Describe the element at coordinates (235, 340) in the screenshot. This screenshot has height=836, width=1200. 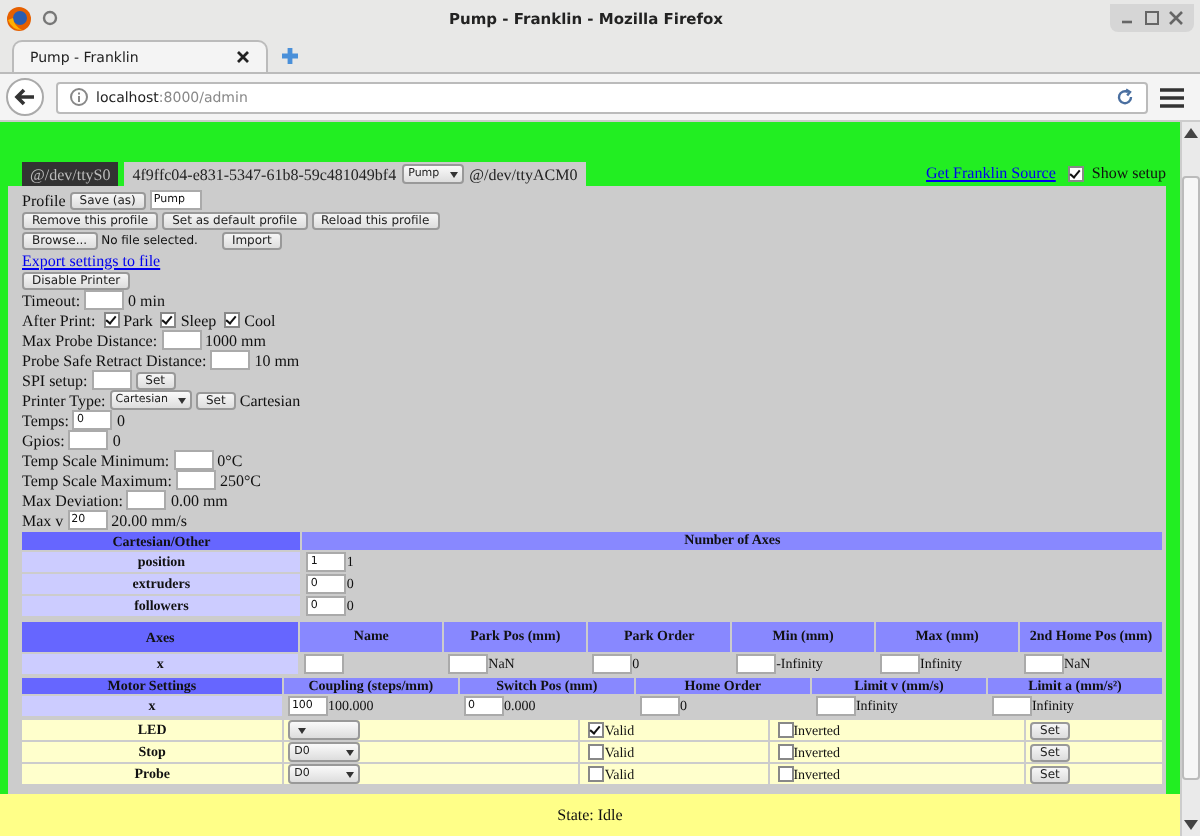
I see `setting-value: 1000 mm` at that location.